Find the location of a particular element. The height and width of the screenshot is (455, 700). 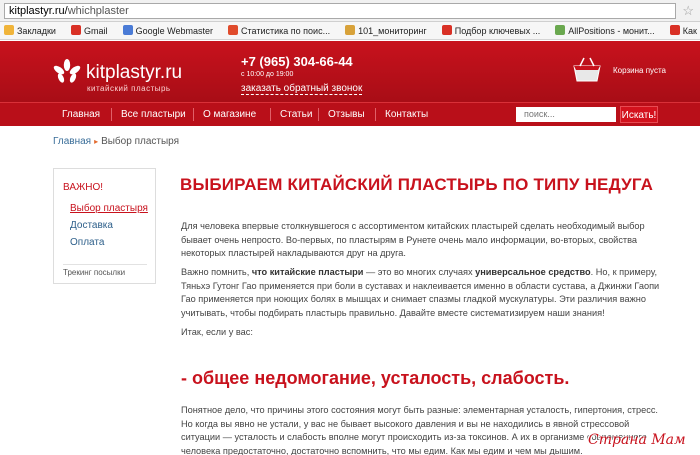

nav-item-reviews: Отзывы is located at coordinates (346, 114).